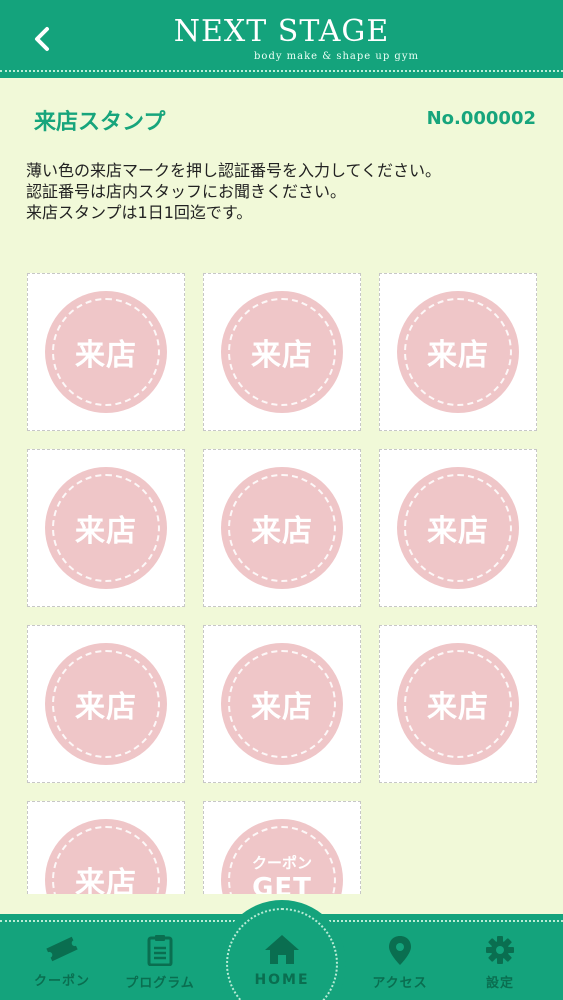 The image size is (563, 1000). What do you see at coordinates (62, 965) in the screenshot?
I see `tab-coupon: クーポン` at bounding box center [62, 965].